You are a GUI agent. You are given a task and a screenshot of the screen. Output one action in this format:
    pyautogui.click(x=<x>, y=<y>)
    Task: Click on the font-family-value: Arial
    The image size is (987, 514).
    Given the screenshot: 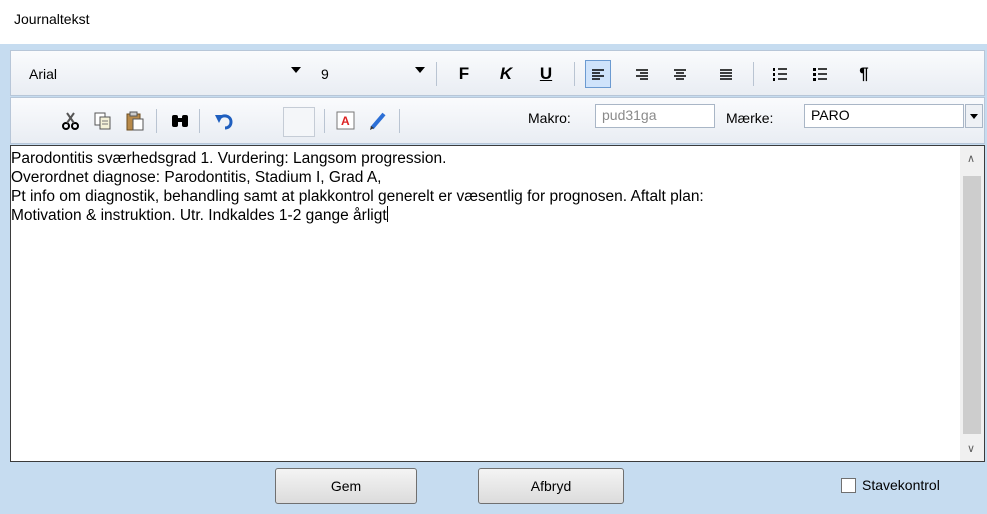 What is the action you would take?
    pyautogui.click(x=43, y=74)
    